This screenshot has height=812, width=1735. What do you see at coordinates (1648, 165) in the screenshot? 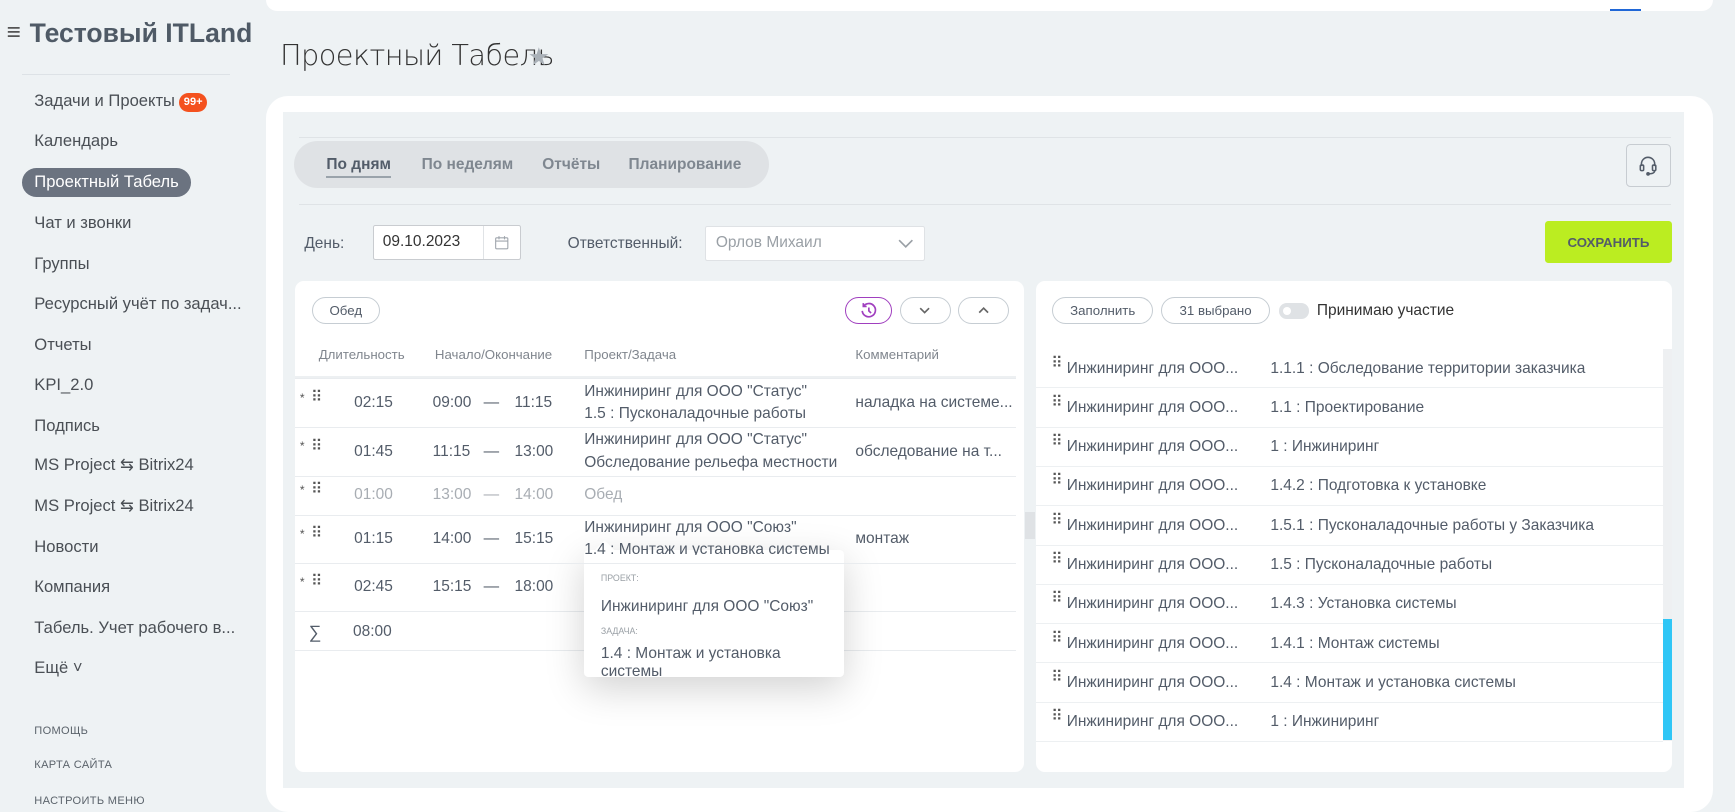
I see `support-button` at bounding box center [1648, 165].